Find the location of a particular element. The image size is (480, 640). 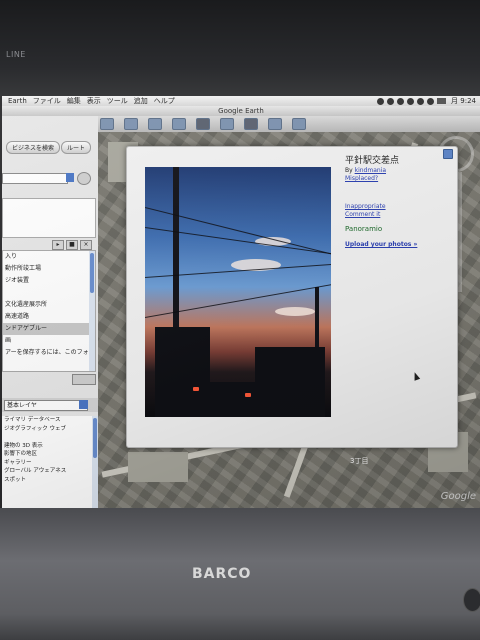

mouse-cursor-icon is located at coordinates (416, 376).